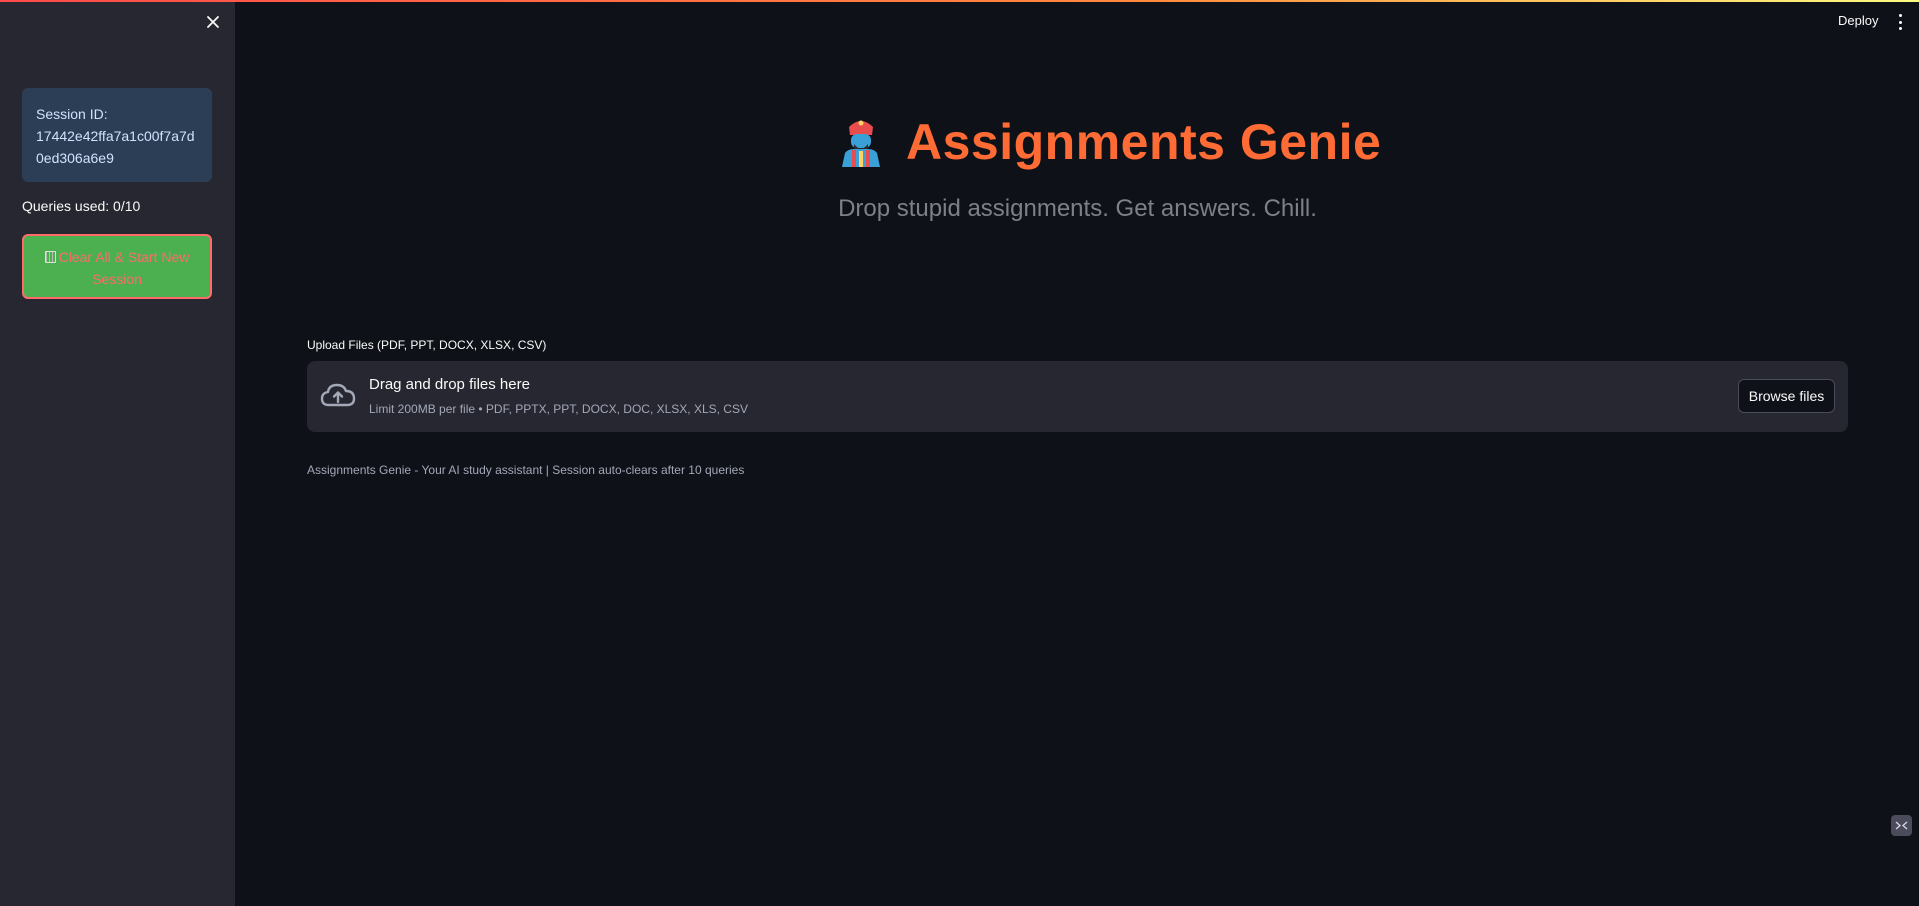  I want to click on close-sidebar-button, so click(213, 22).